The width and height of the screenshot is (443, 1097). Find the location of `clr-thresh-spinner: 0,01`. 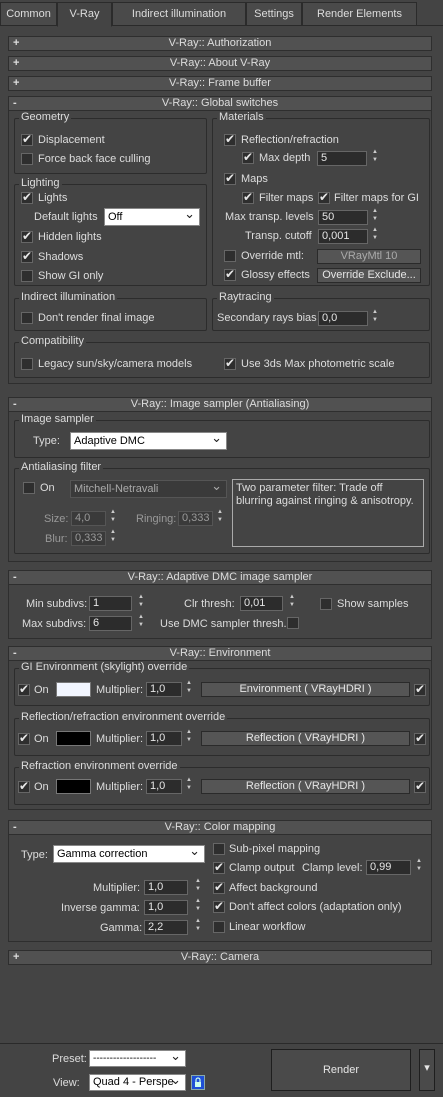

clr-thresh-spinner: 0,01 is located at coordinates (261, 603).